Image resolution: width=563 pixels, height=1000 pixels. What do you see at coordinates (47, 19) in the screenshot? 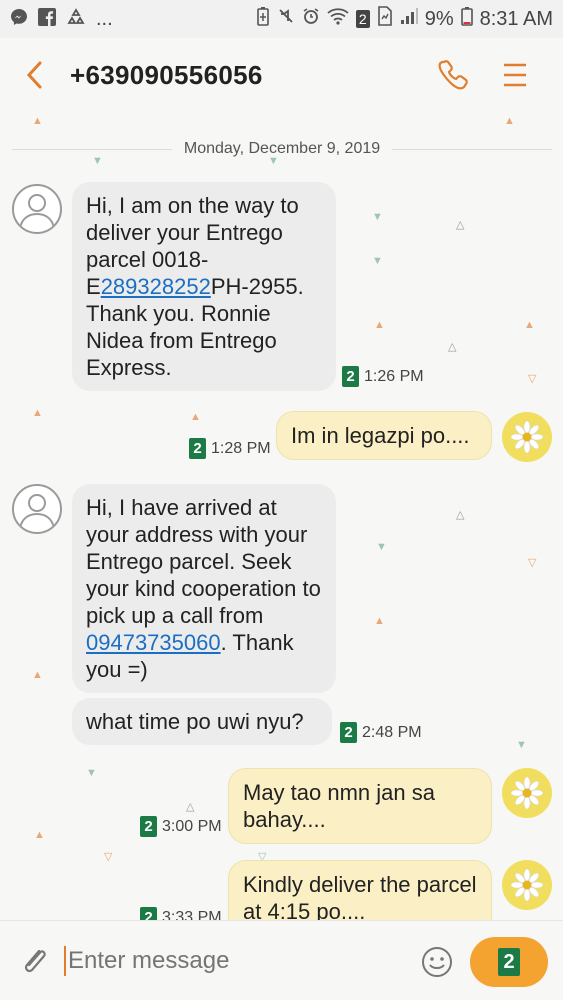
I see `facebook-icon` at bounding box center [47, 19].